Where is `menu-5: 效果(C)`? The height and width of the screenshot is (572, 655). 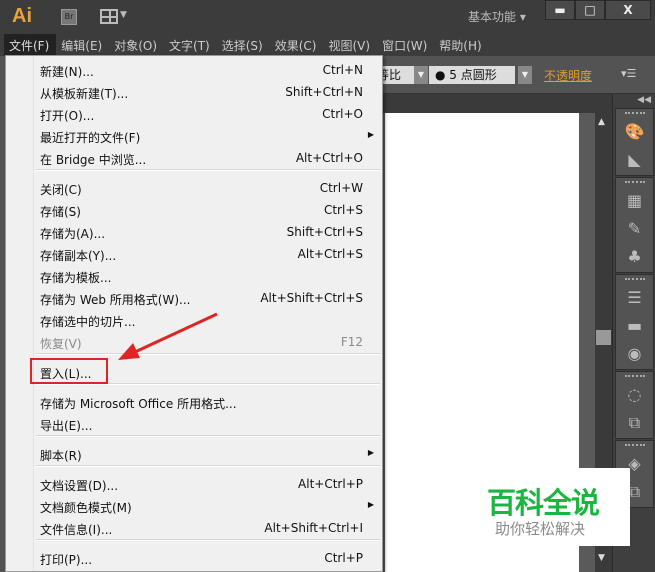 menu-5: 效果(C) is located at coordinates (297, 45).